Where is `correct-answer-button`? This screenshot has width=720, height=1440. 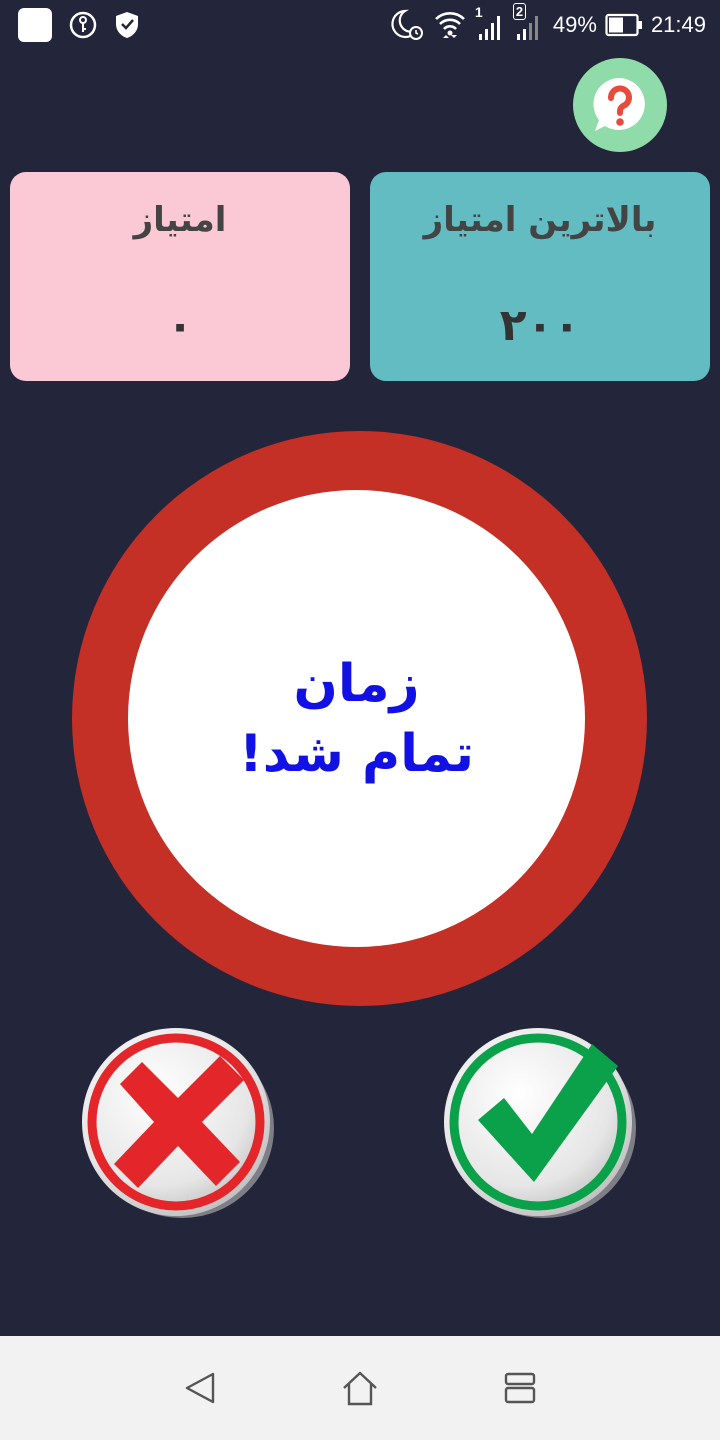
correct-answer-button is located at coordinates (542, 1122).